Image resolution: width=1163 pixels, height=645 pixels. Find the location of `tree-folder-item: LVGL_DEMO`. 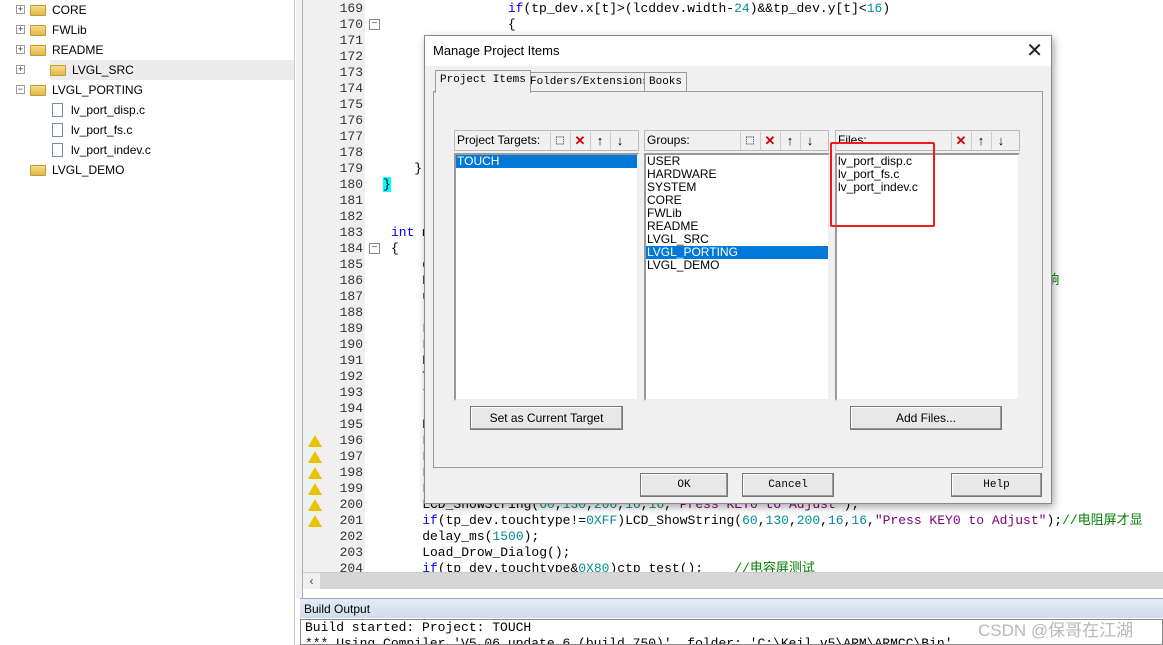

tree-folder-item: LVGL_DEMO is located at coordinates (162, 170).